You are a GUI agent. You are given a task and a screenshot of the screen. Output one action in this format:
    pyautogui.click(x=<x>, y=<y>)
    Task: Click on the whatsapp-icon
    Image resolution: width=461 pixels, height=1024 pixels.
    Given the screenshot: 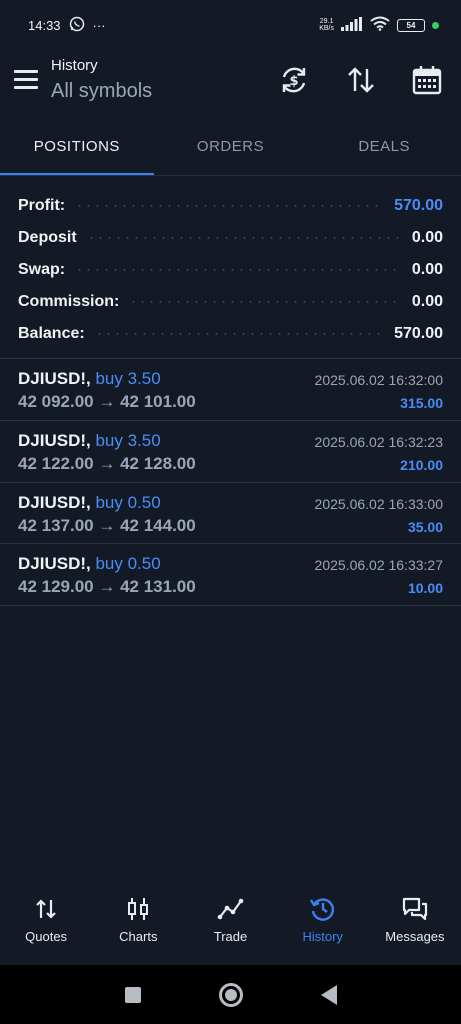 What is the action you would take?
    pyautogui.click(x=77, y=25)
    